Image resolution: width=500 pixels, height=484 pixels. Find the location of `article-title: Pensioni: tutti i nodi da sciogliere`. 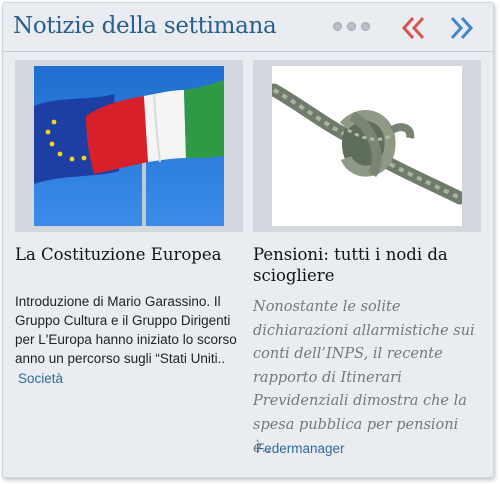

article-title: Pensioni: tutti i nodi da sciogliere is located at coordinates (367, 265).